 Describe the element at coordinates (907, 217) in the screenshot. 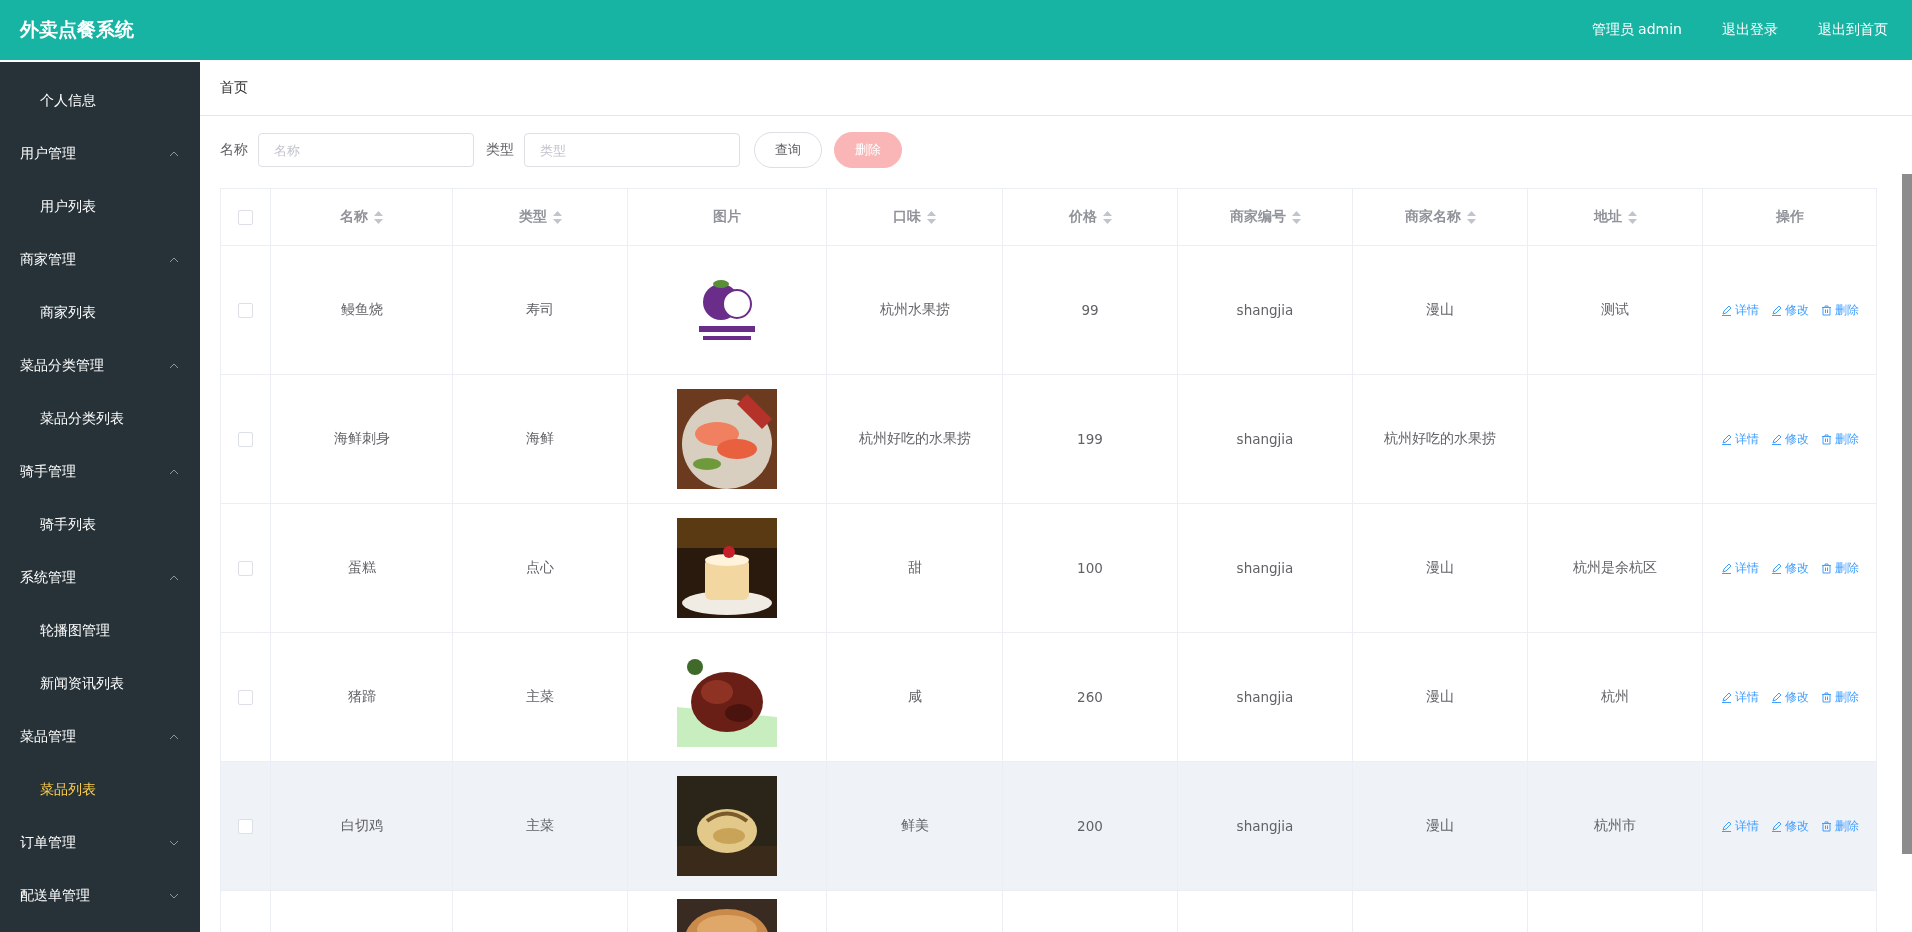

I see `column-header: 口味` at that location.